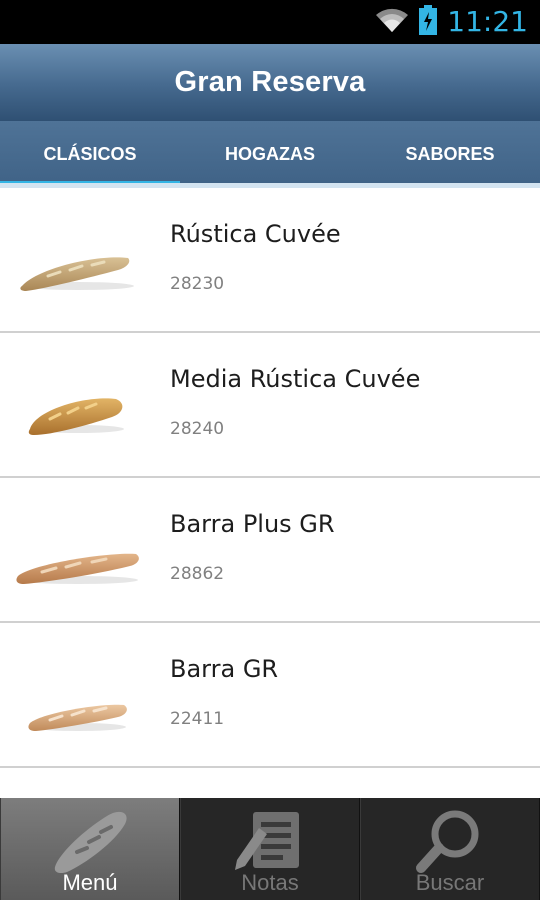 This screenshot has height=900, width=540. What do you see at coordinates (197, 284) in the screenshot?
I see `product-code: 28230` at bounding box center [197, 284].